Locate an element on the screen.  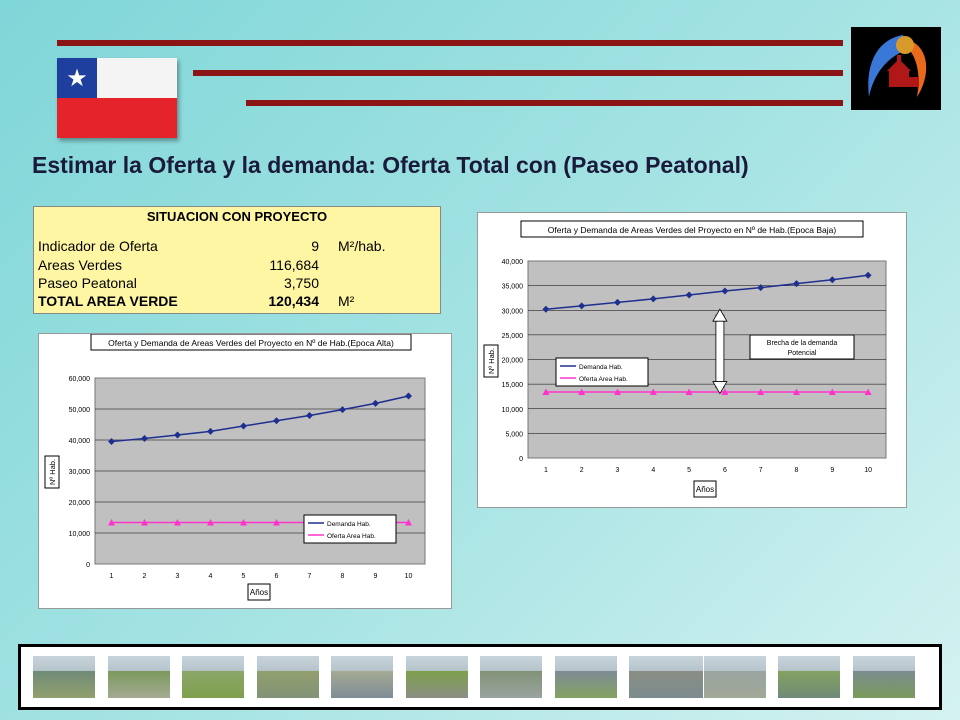
table-row: Areas Verdes 116,684 is located at coordinates (236, 266).